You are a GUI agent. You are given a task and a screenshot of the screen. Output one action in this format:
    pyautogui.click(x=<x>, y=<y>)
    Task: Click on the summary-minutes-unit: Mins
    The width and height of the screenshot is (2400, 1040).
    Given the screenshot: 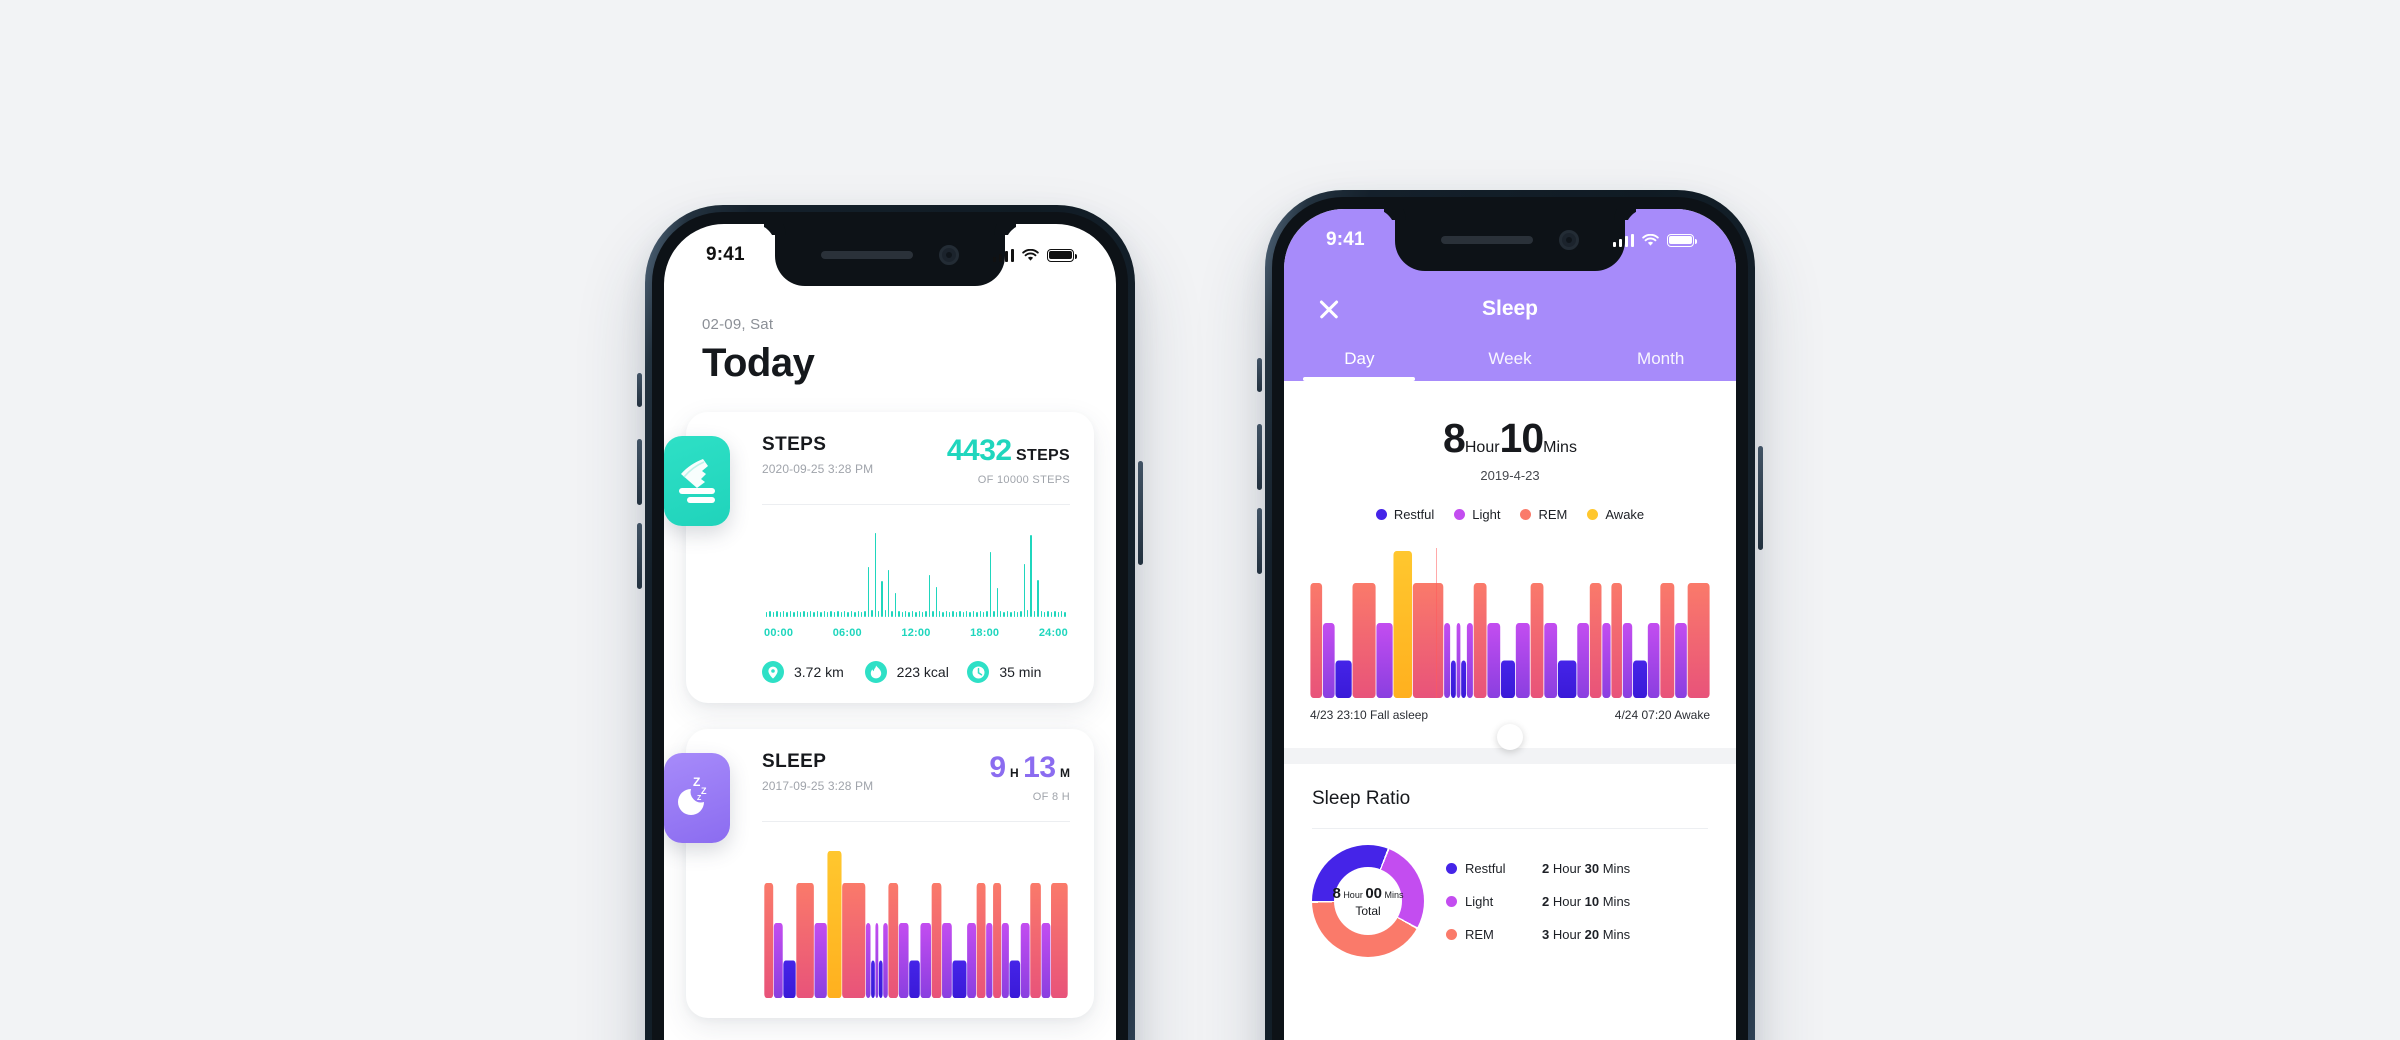 What is the action you would take?
    pyautogui.click(x=1560, y=447)
    